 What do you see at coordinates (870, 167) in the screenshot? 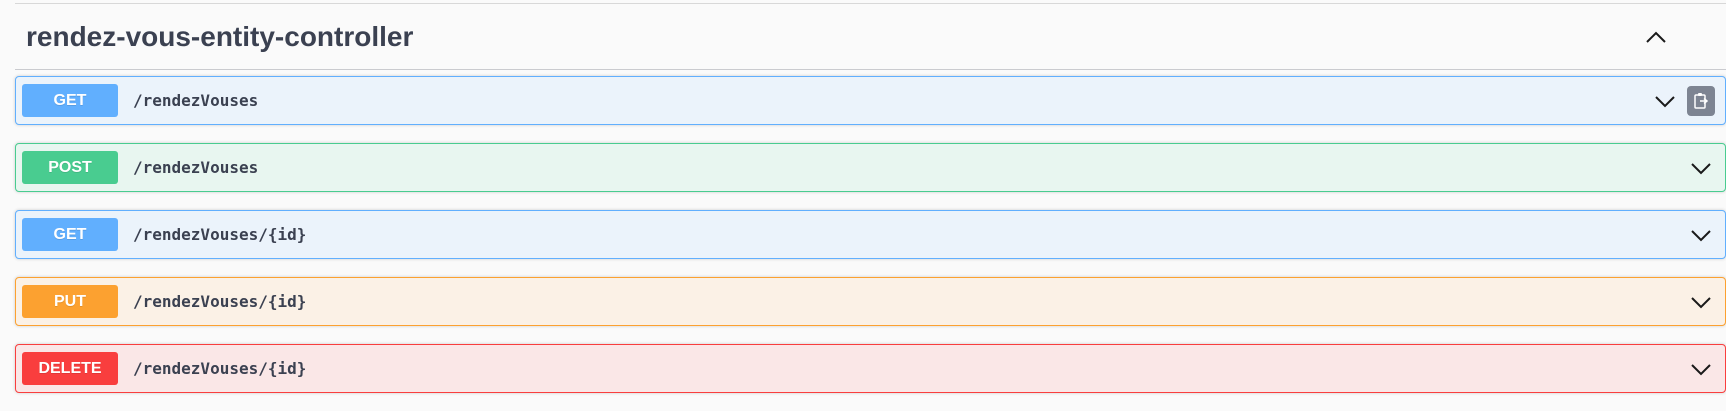
I see `opblock-post-rendezvouses: POST /rendezVouses` at bounding box center [870, 167].